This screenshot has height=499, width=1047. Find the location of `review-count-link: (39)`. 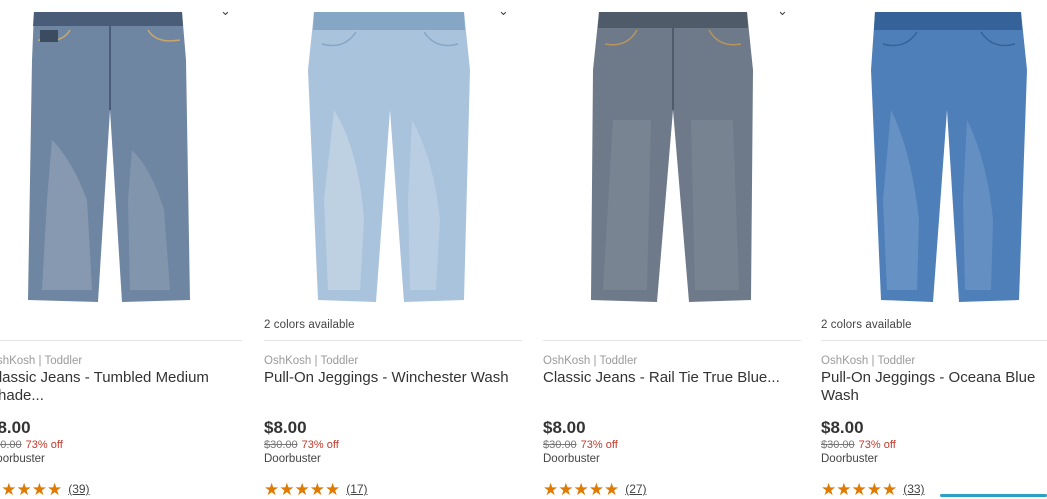

review-count-link: (39) is located at coordinates (78, 489).